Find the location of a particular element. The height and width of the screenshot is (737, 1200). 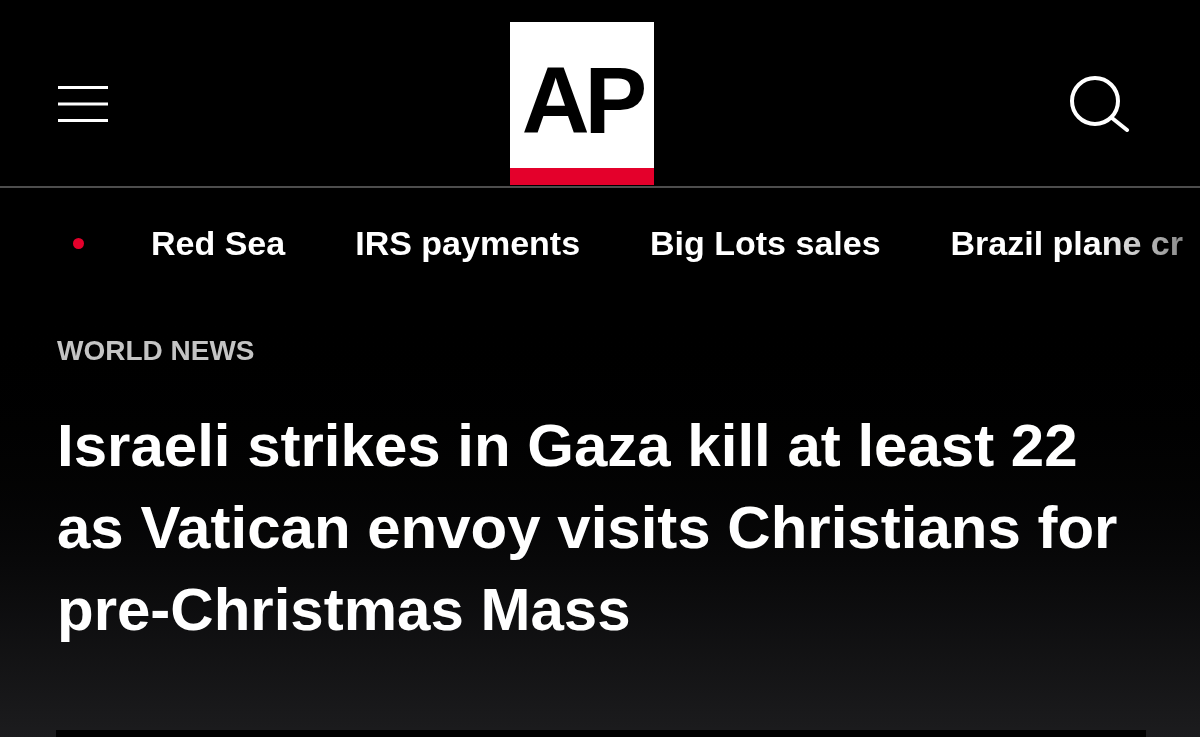

logo: AP is located at coordinates (582, 103).